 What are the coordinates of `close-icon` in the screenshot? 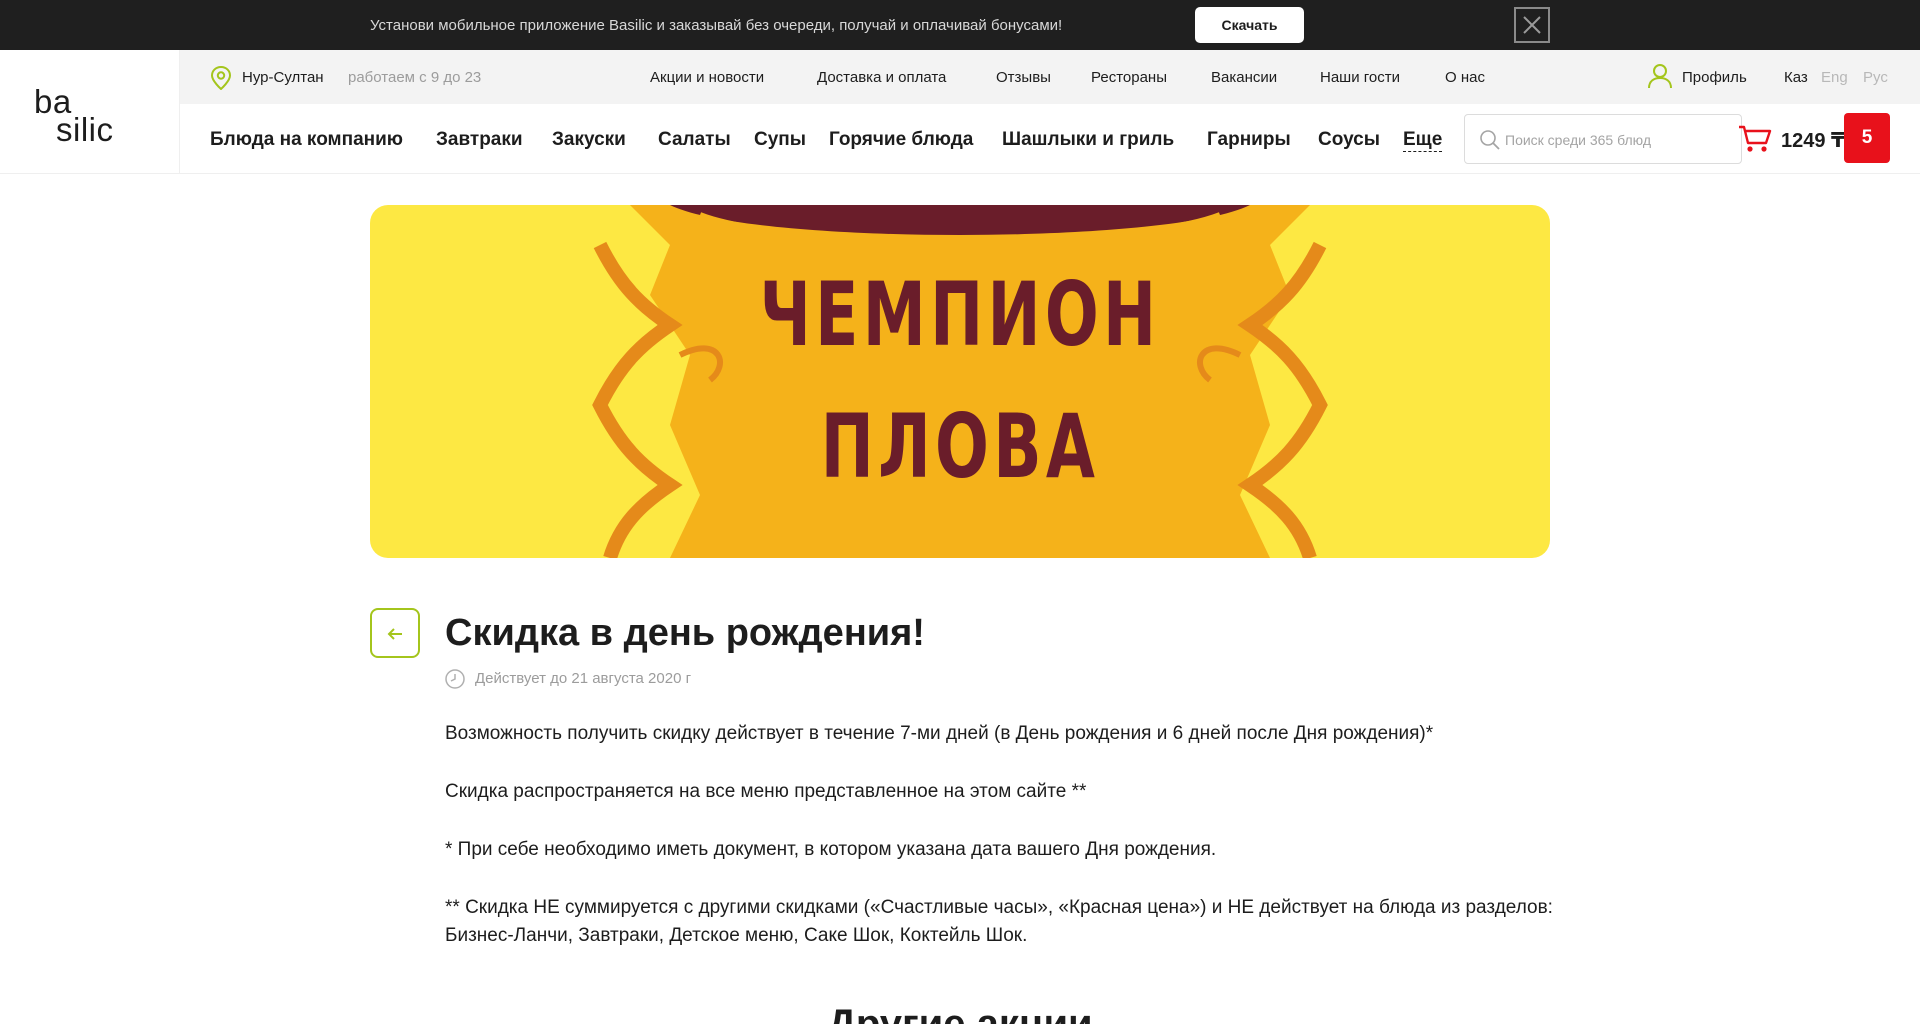 It's located at (1532, 25).